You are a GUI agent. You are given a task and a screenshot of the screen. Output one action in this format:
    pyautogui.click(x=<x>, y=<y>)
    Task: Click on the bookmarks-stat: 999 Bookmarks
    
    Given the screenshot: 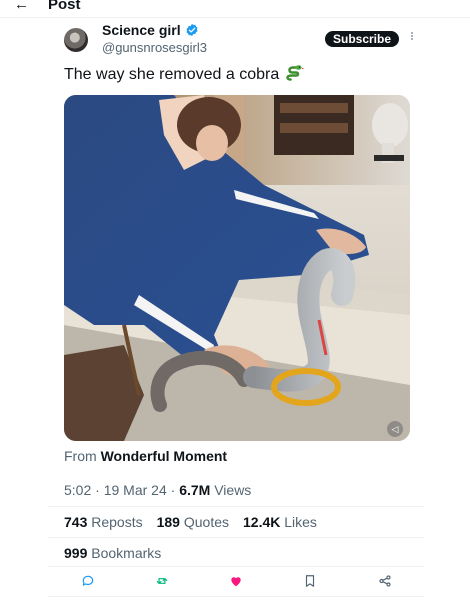 What is the action you would take?
    pyautogui.click(x=112, y=553)
    